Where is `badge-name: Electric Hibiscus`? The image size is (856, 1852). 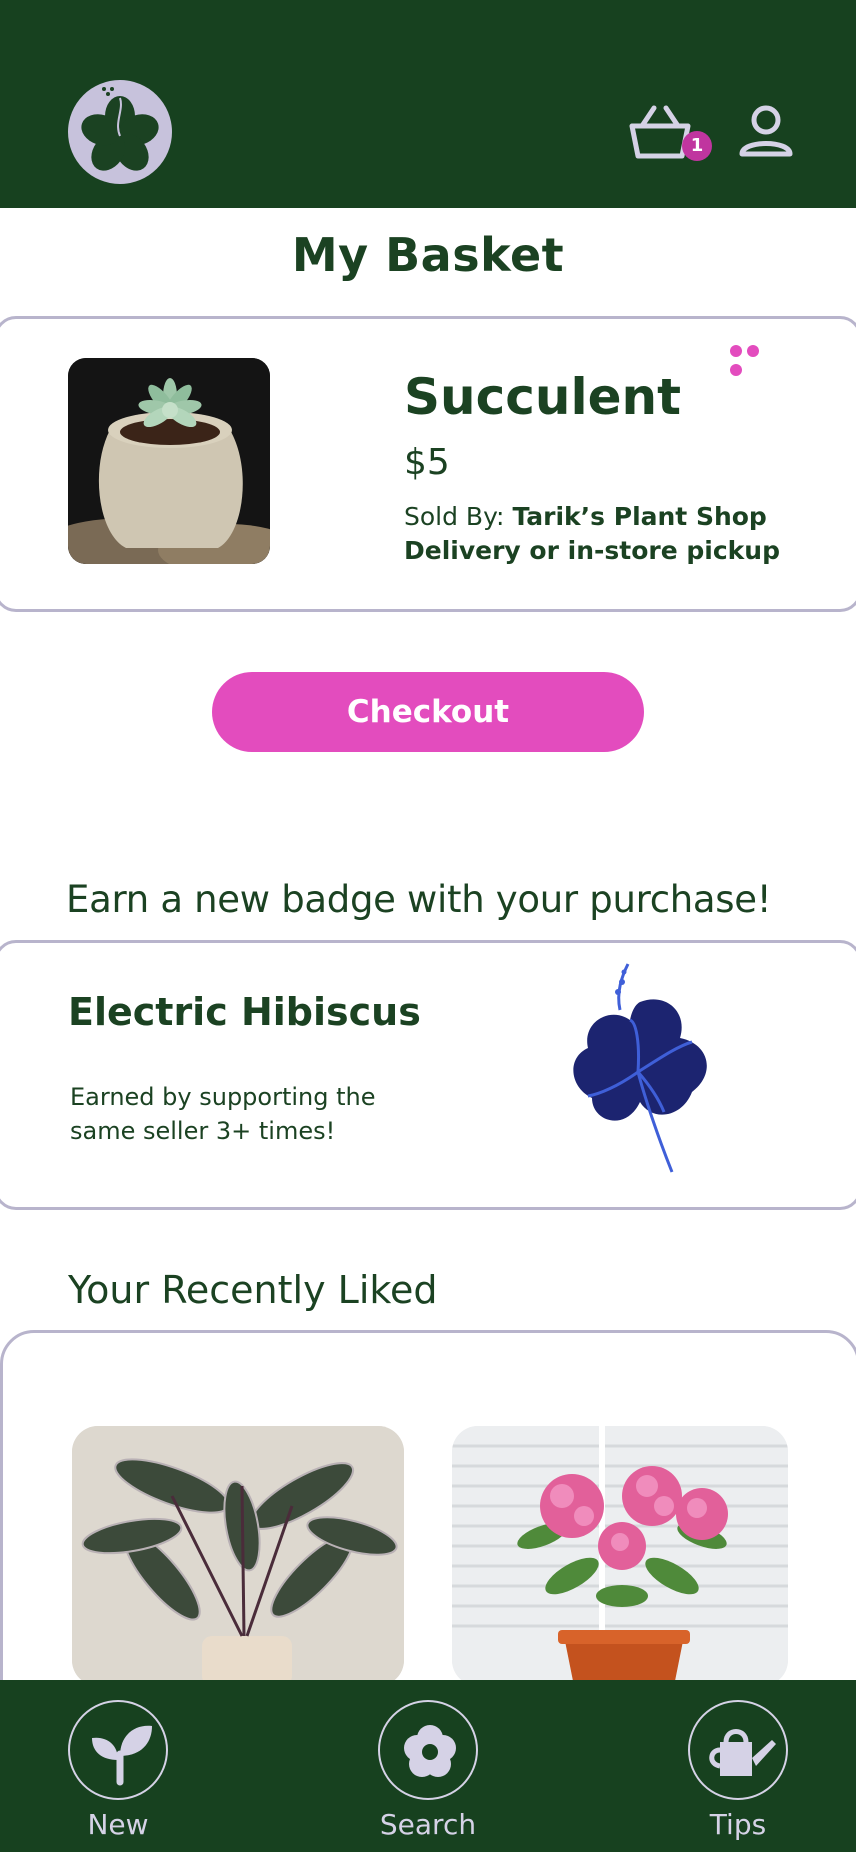
badge-name: Electric Hibiscus is located at coordinates (244, 1012).